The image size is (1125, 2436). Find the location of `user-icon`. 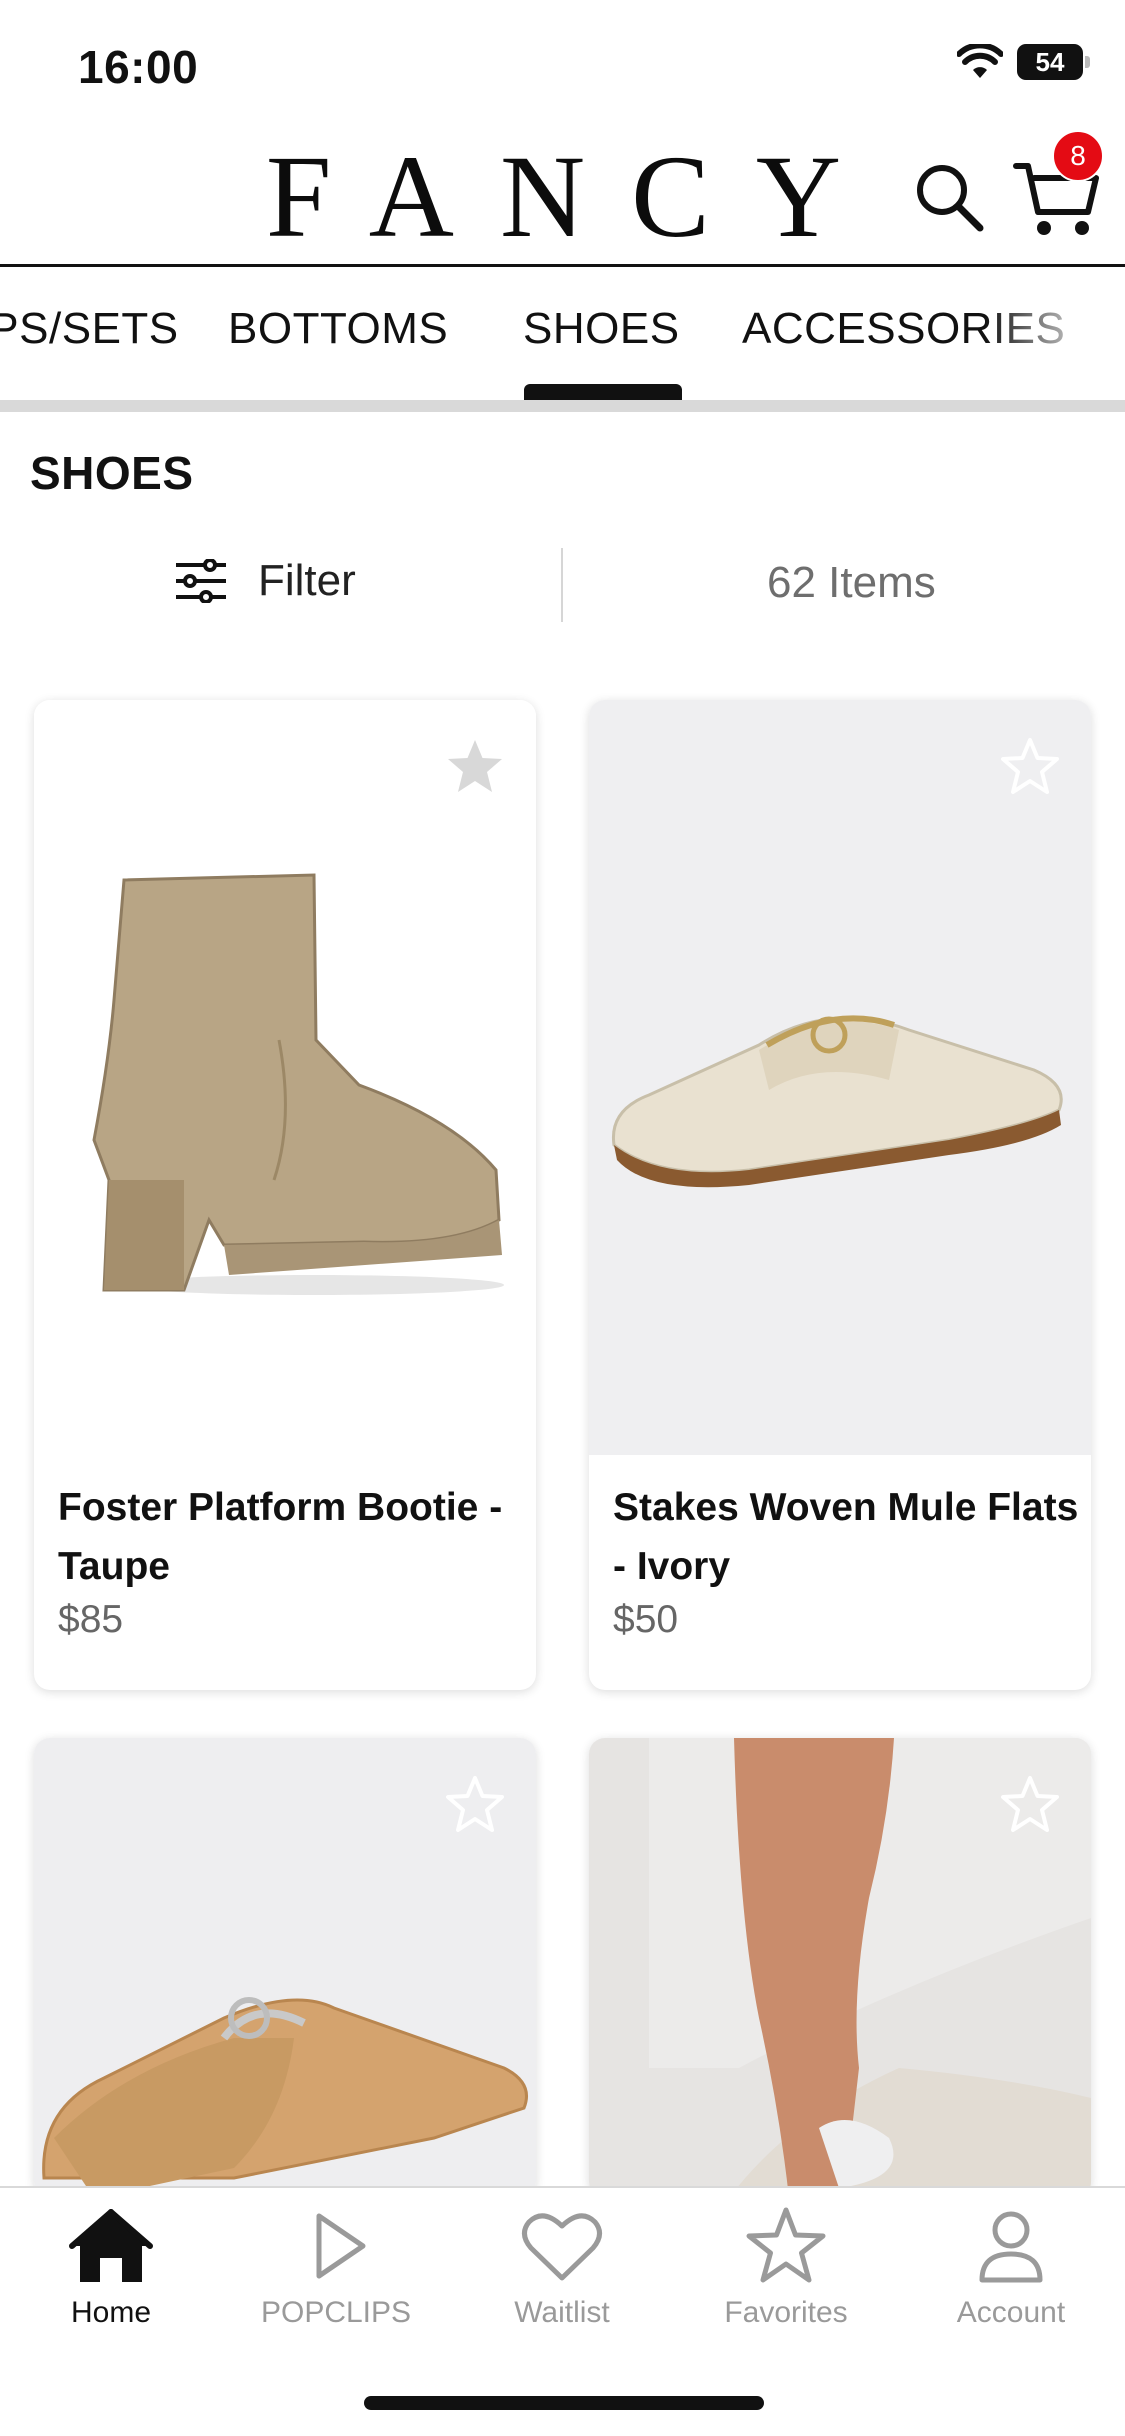

user-icon is located at coordinates (1011, 2247).